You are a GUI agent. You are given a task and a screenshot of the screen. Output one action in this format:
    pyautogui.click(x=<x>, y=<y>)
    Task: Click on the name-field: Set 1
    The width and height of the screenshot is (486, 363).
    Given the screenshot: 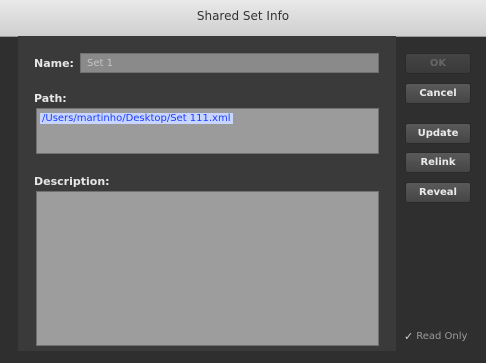 What is the action you would take?
    pyautogui.click(x=229, y=63)
    